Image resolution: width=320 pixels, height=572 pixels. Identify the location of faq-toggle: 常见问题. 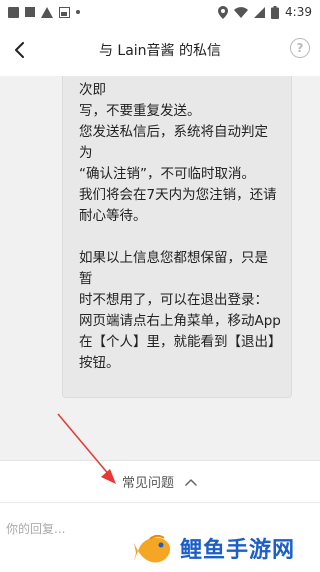
(160, 481).